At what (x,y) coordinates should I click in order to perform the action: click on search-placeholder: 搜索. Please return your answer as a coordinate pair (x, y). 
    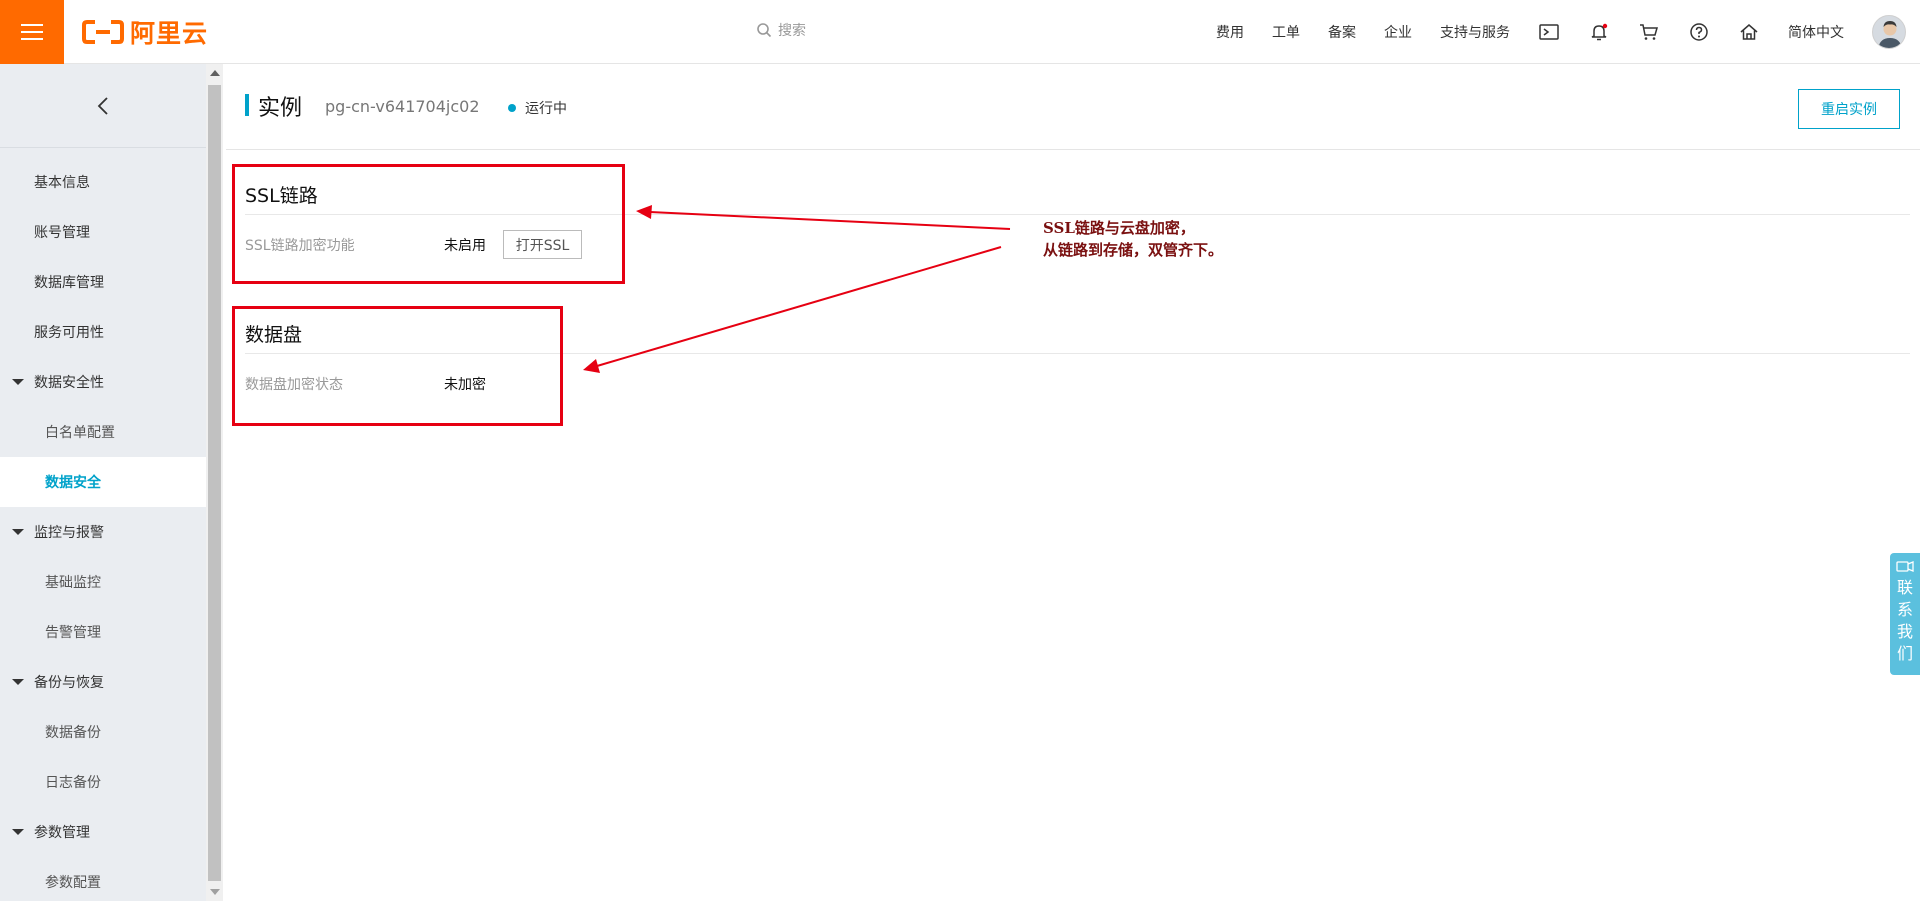
    Looking at the image, I should click on (792, 31).